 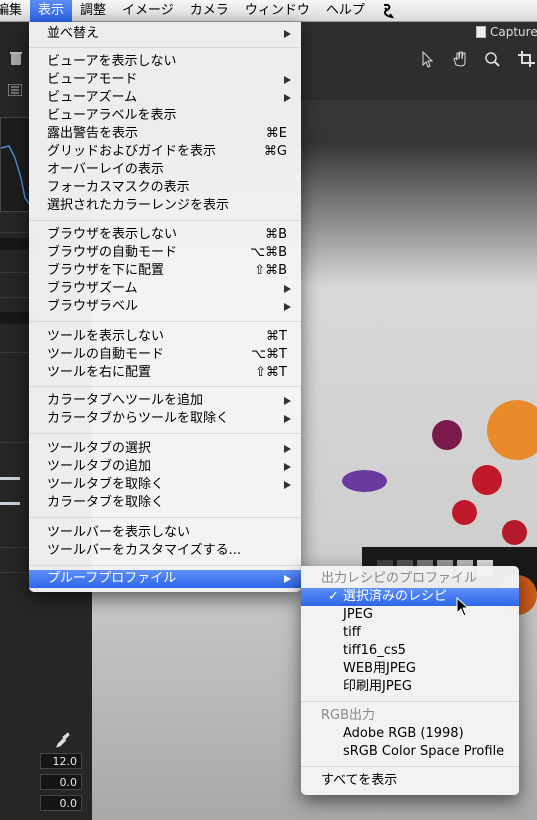 What do you see at coordinates (165, 62) in the screenshot?
I see `menu-item-hide-viewer: ビューアを表示しない` at bounding box center [165, 62].